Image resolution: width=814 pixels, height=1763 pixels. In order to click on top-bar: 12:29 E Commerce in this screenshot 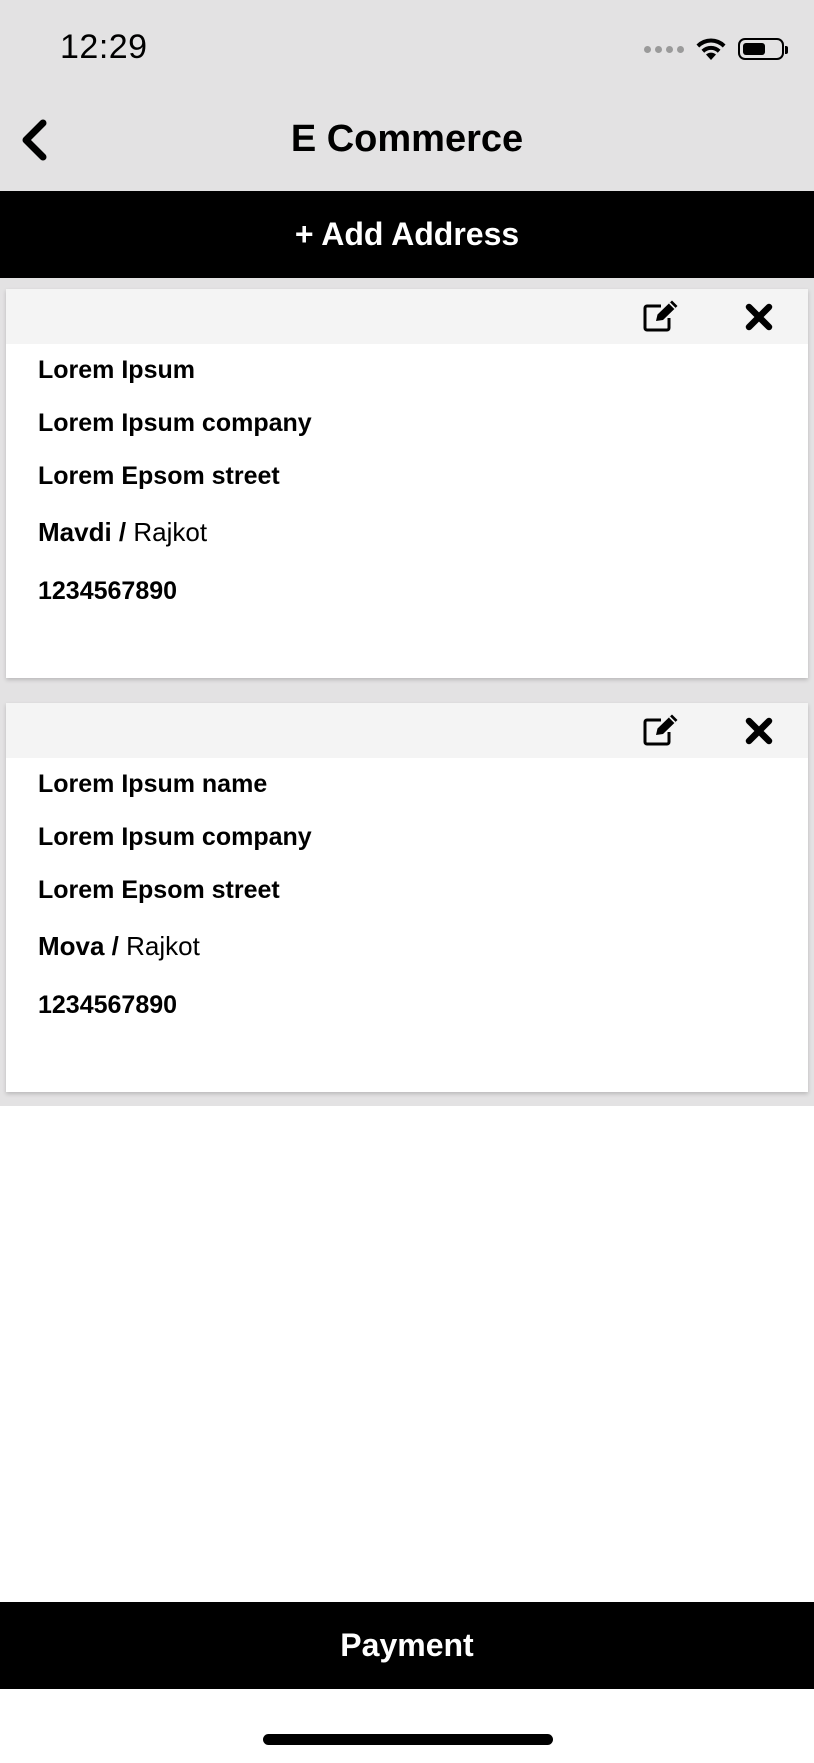, I will do `click(407, 95)`.